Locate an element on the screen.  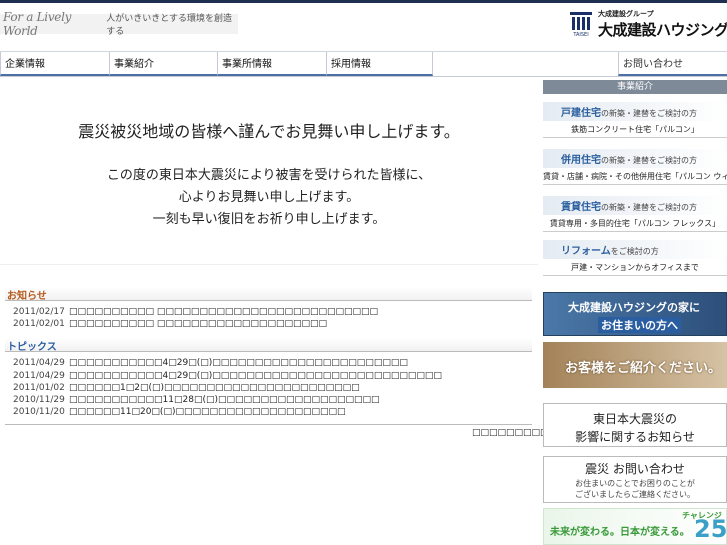
owners-banner: 大成建設ハウジングの家に お住まいの方へ is located at coordinates (635, 314).